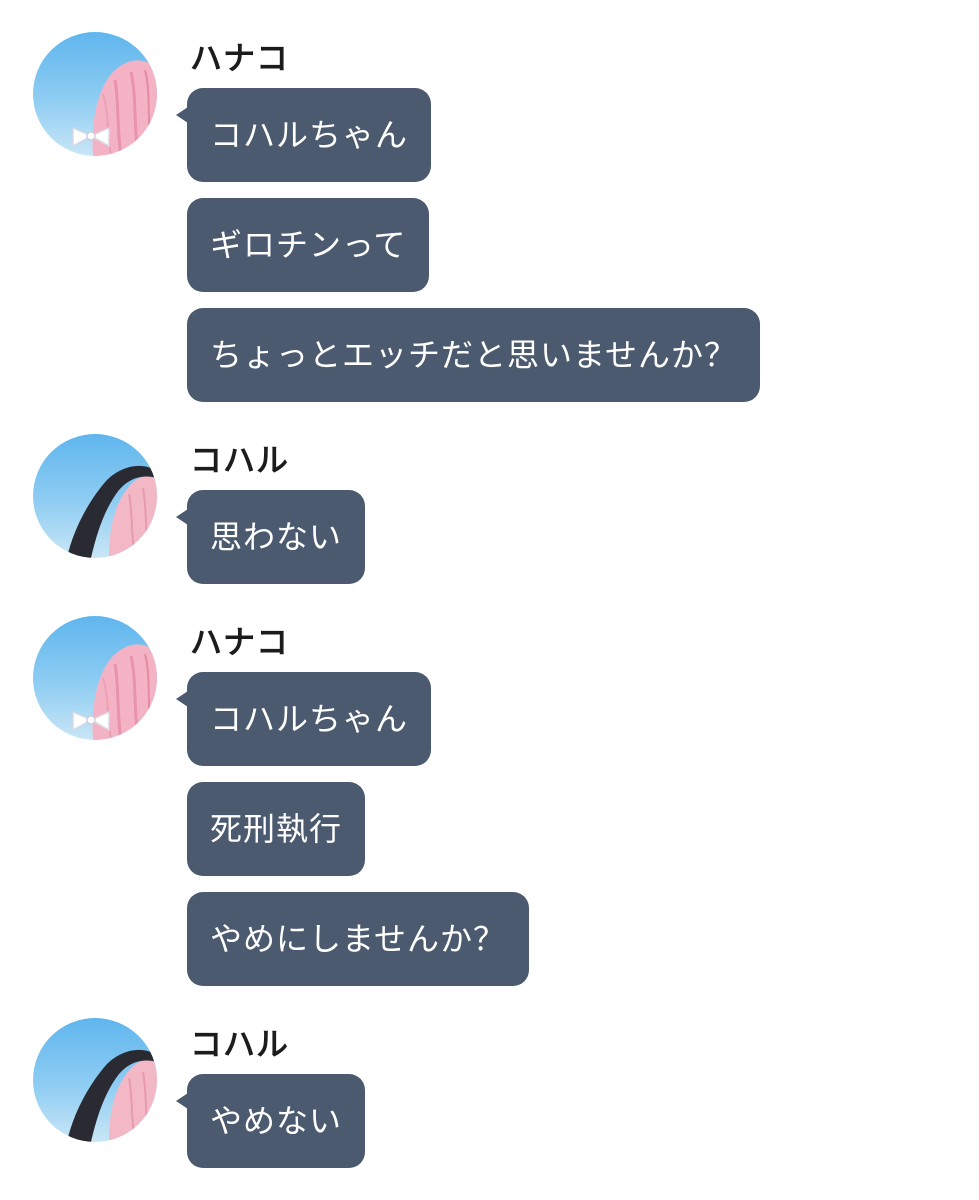  Describe the element at coordinates (308, 245) in the screenshot. I see `message-bubble: ギロチンって` at that location.